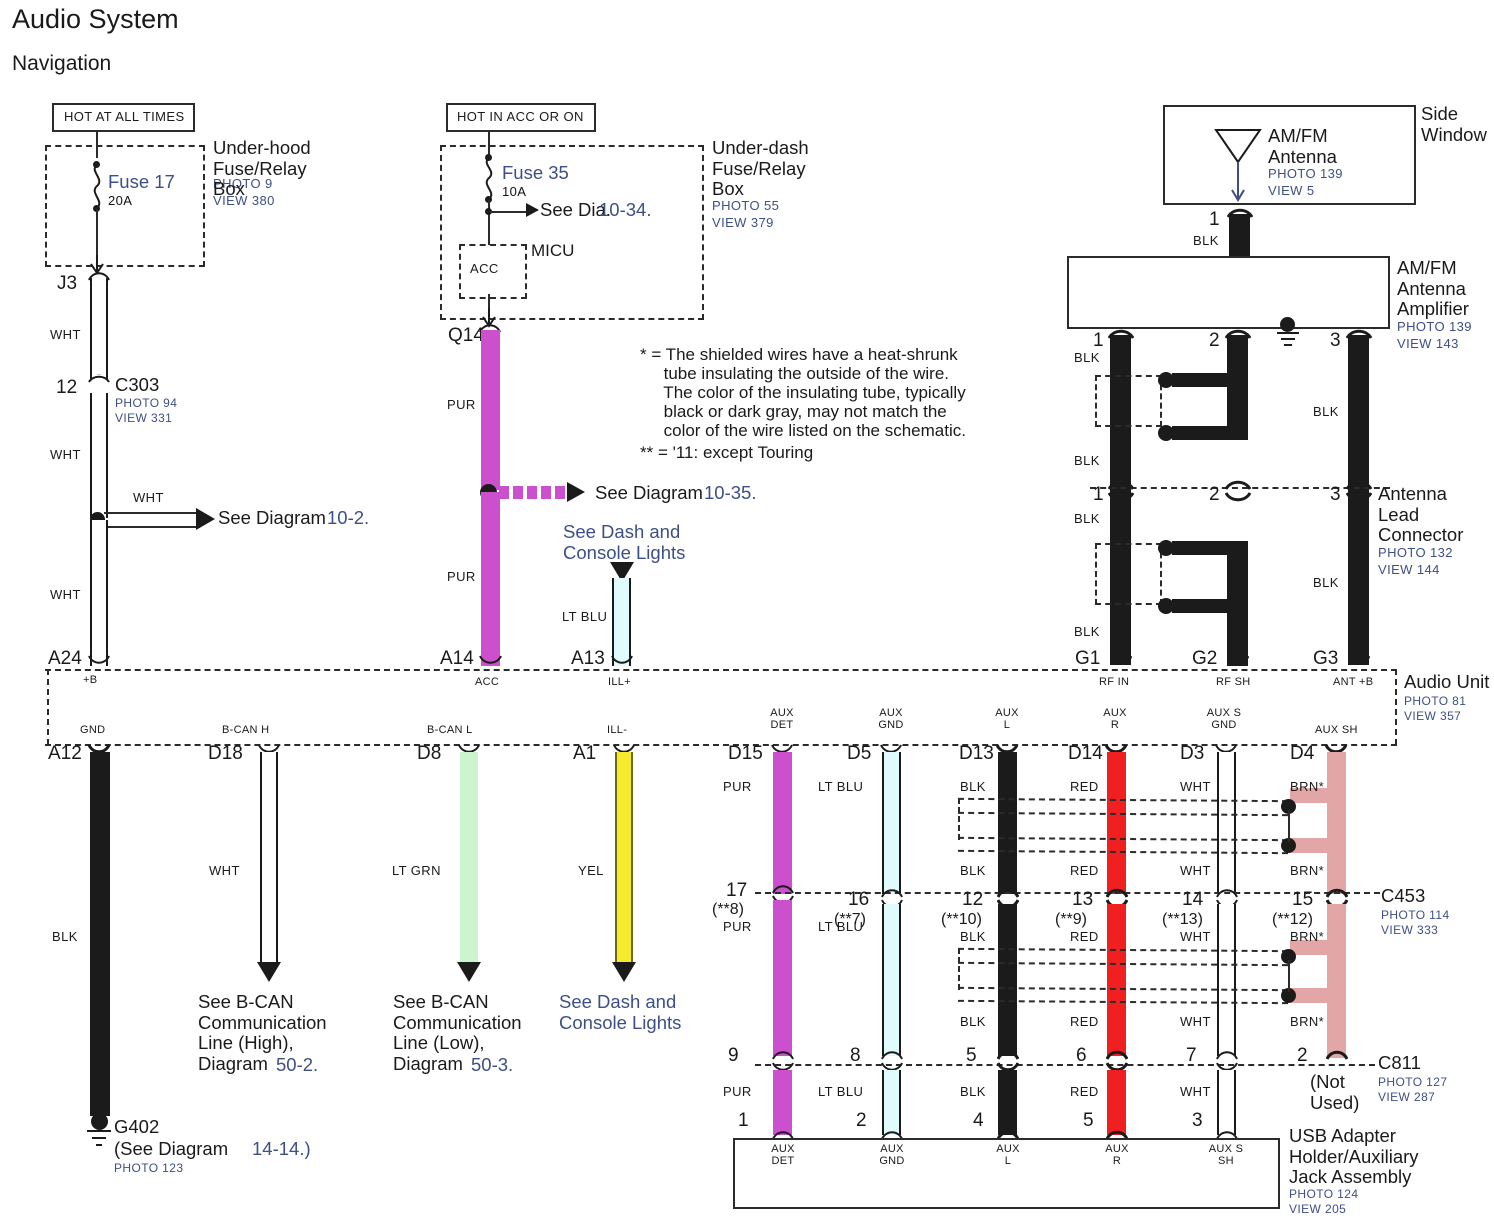  I want to click on fuse35-label: Fuse 35, so click(535, 172).